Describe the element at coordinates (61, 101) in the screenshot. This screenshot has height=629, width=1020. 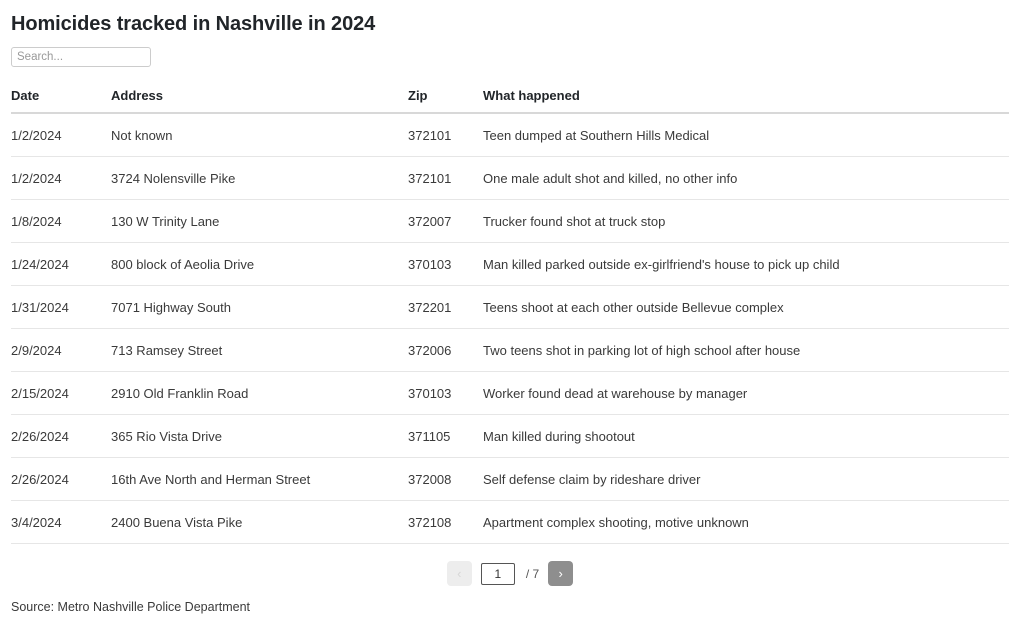
I see `column-header-date: Date` at that location.